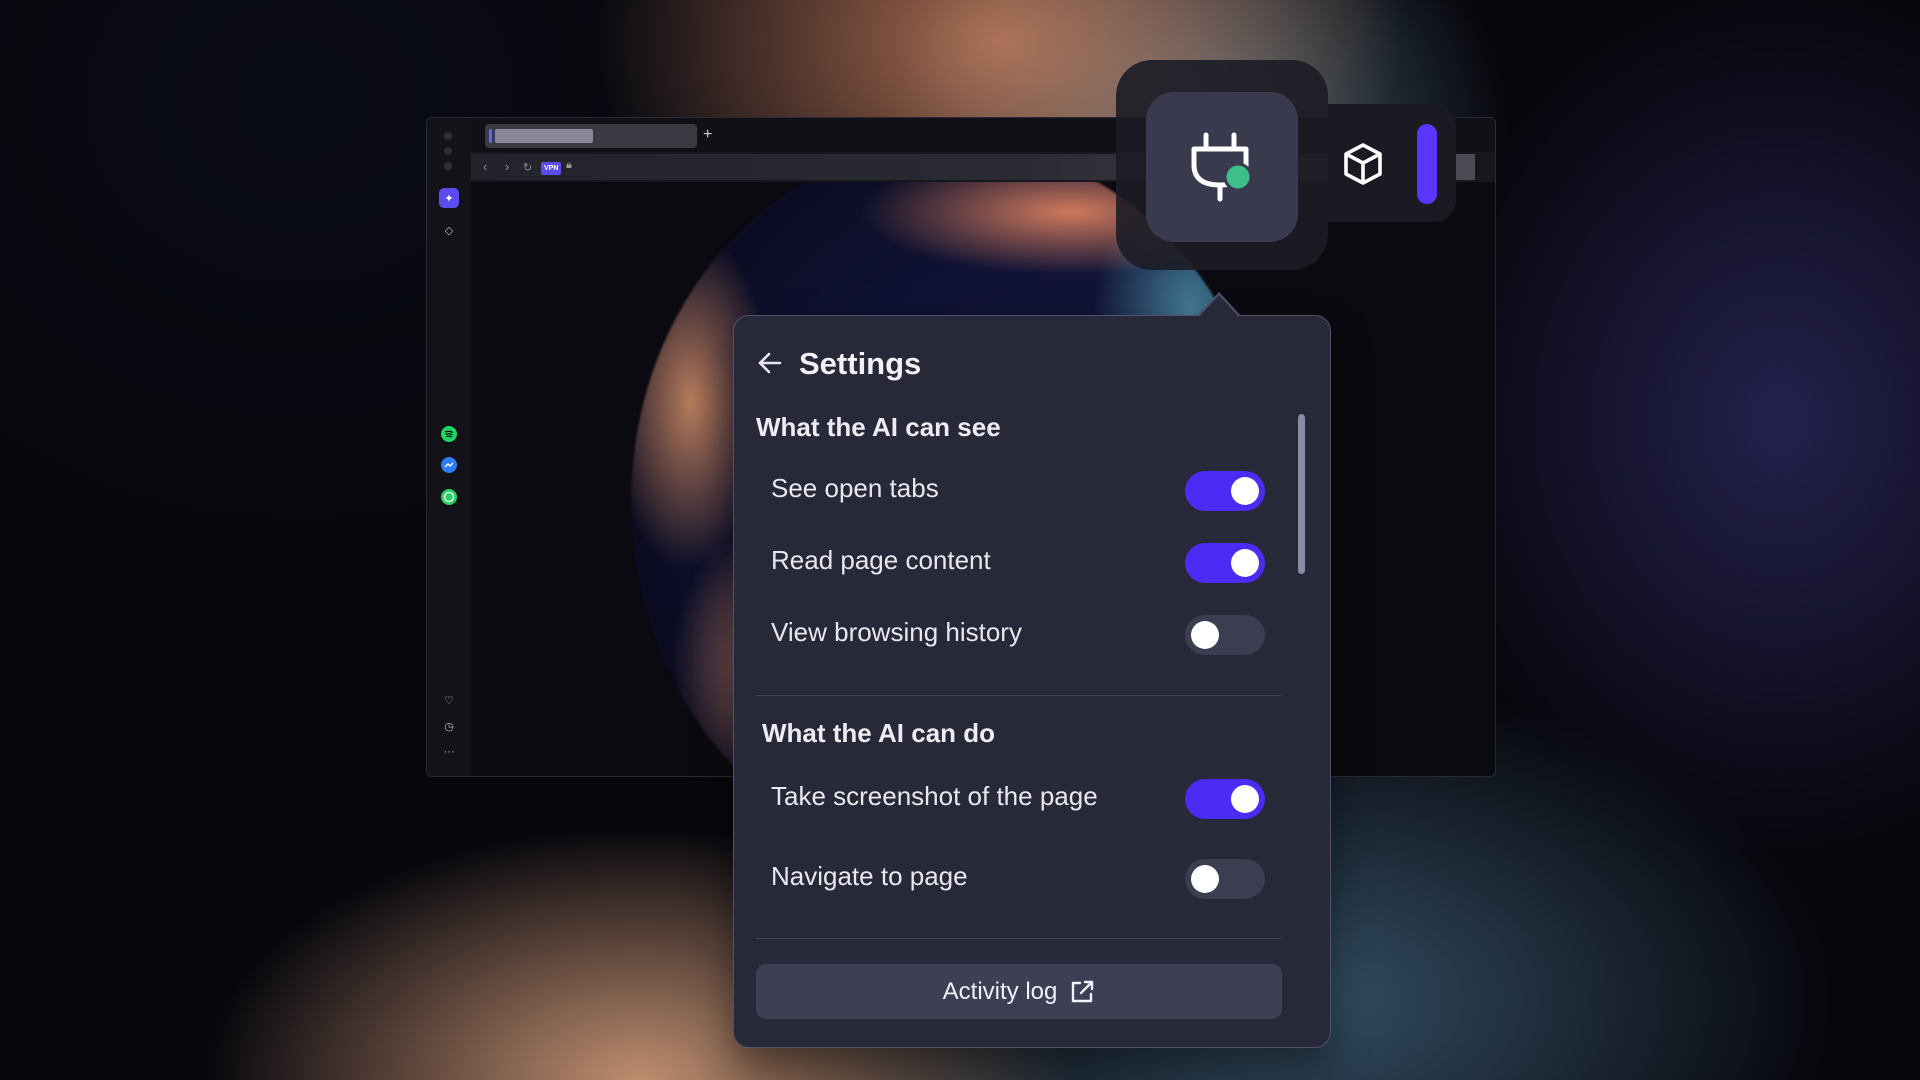 This screenshot has height=1080, width=1920. Describe the element at coordinates (551, 168) in the screenshot. I see `vpn-badge: VPN` at that location.